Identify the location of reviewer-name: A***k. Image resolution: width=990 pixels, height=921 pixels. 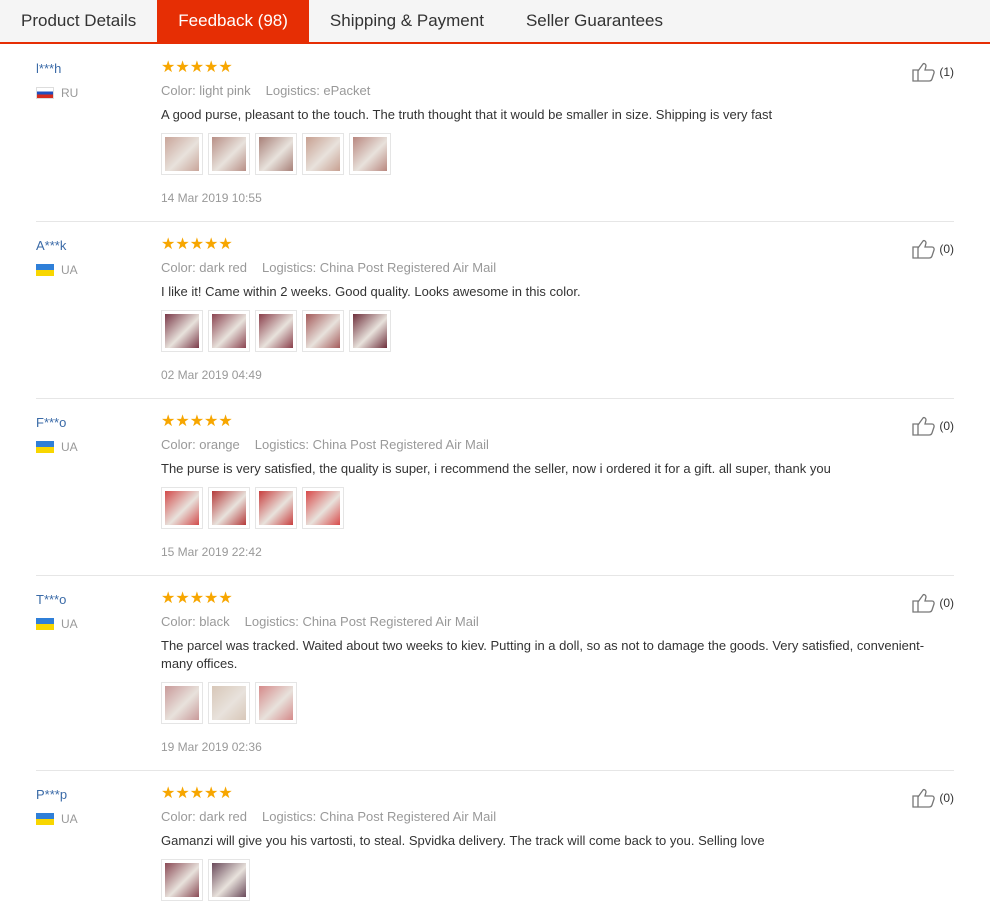
(51, 245).